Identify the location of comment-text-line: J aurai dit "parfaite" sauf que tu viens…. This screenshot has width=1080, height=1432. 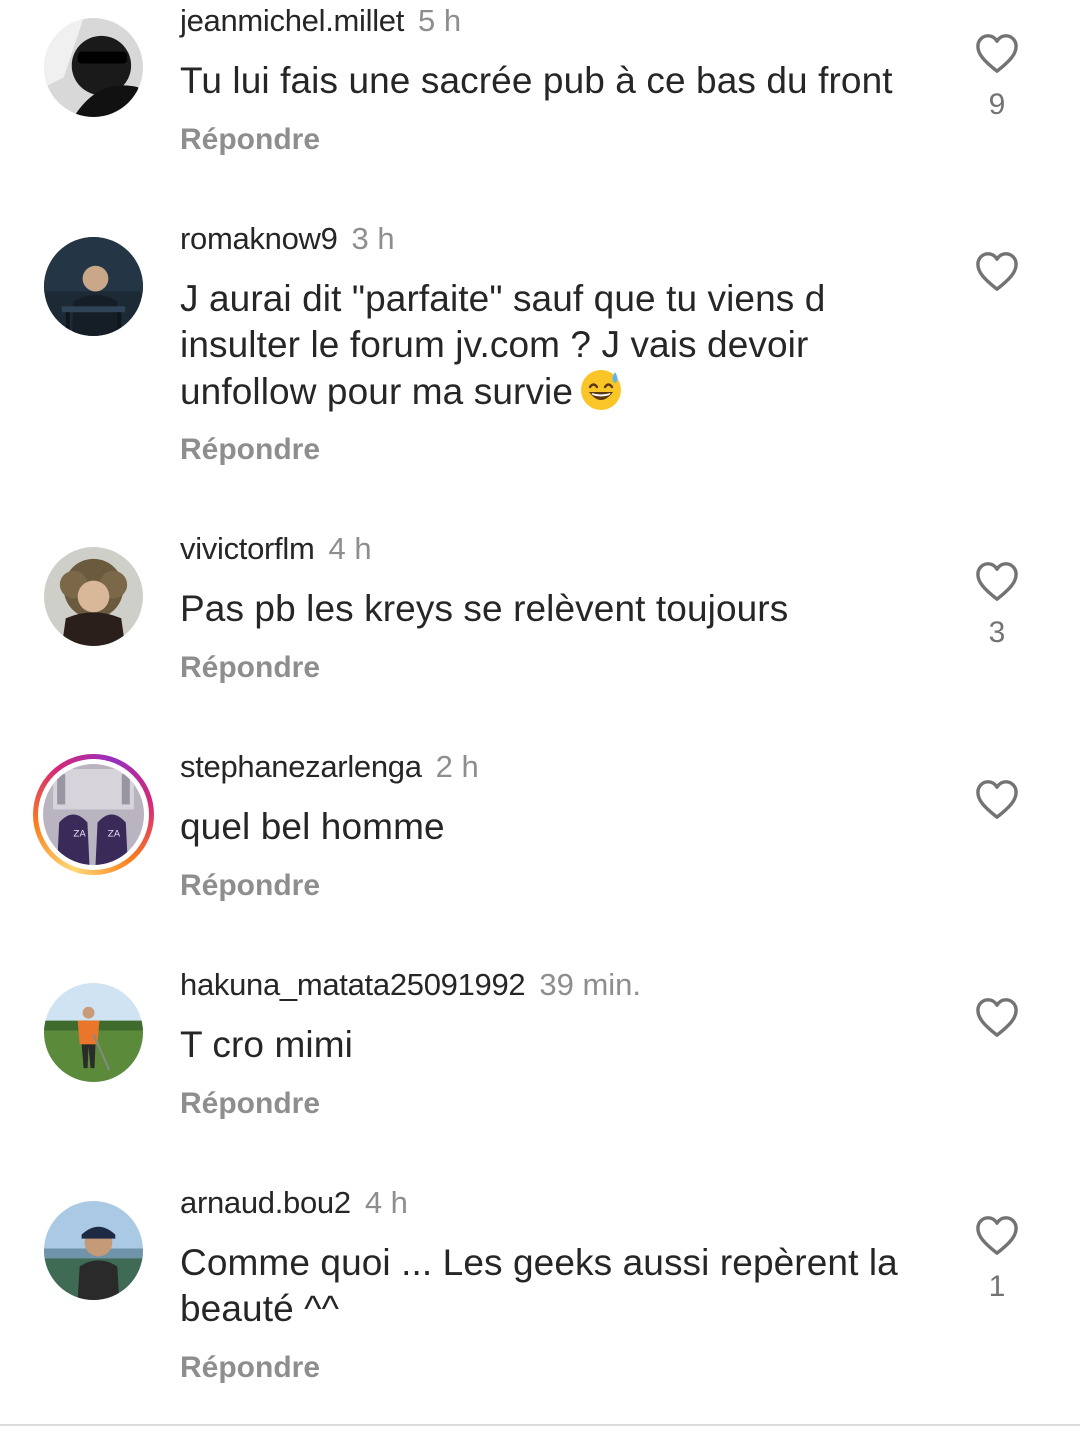
(503, 298).